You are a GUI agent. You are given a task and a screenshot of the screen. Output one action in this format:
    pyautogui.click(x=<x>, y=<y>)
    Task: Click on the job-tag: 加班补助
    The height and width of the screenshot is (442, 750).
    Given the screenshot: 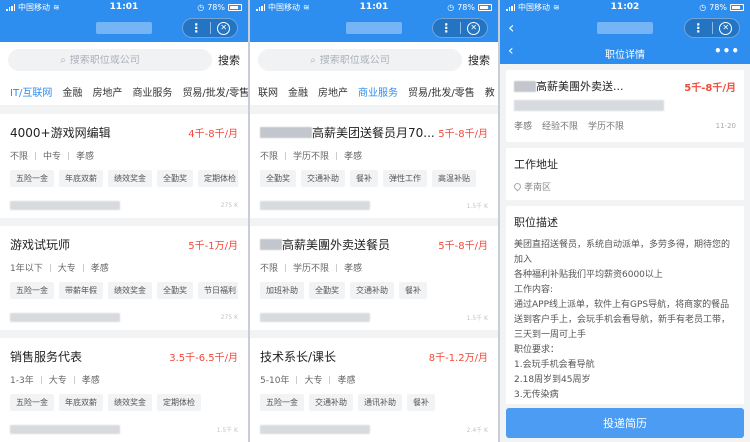 What is the action you would take?
    pyautogui.click(x=282, y=290)
    